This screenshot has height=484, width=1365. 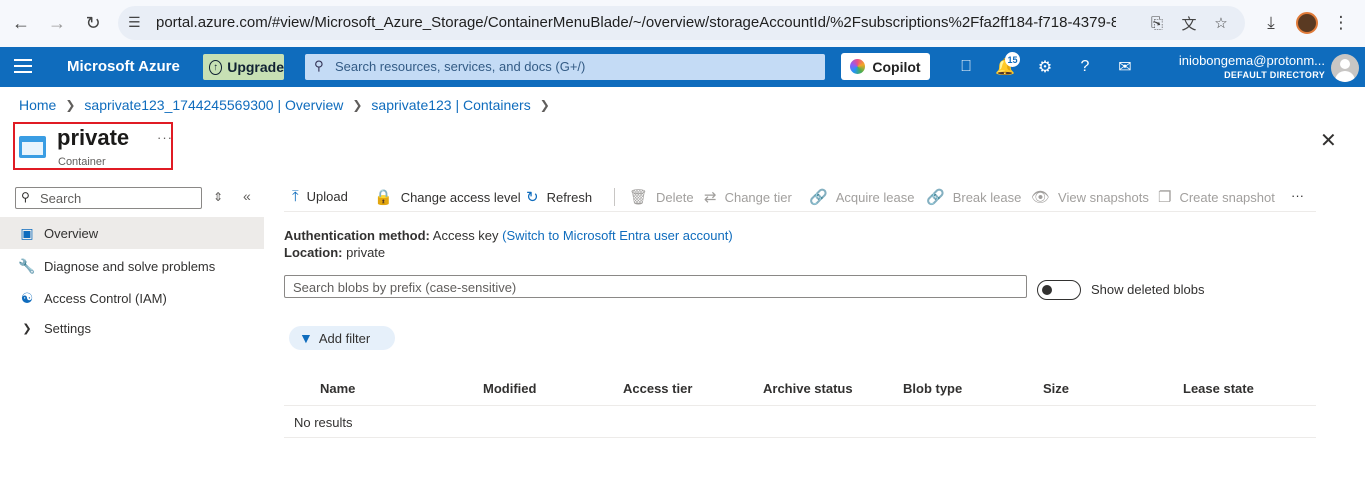 What do you see at coordinates (1045, 67) in the screenshot?
I see `settings-gear-icon: ⚙` at bounding box center [1045, 67].